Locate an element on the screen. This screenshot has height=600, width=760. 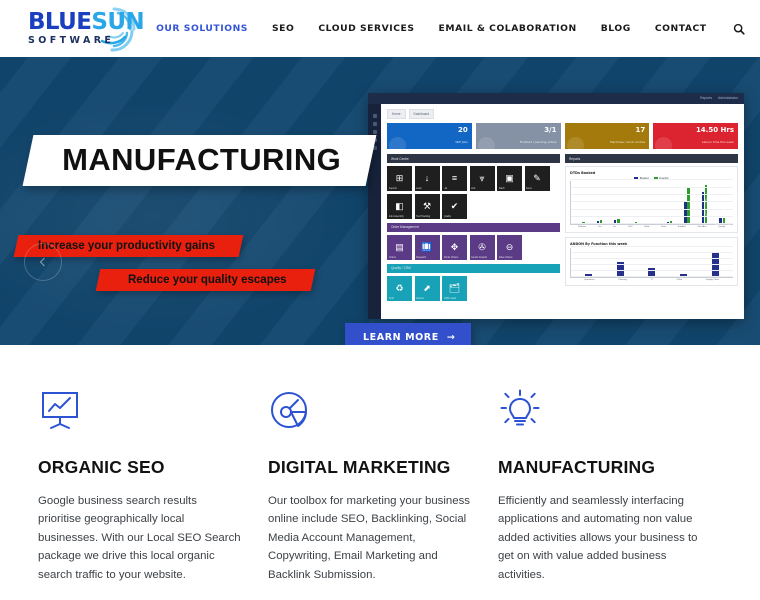
feature-title: DIGITAL MARKETING is located at coordinates (359, 467).